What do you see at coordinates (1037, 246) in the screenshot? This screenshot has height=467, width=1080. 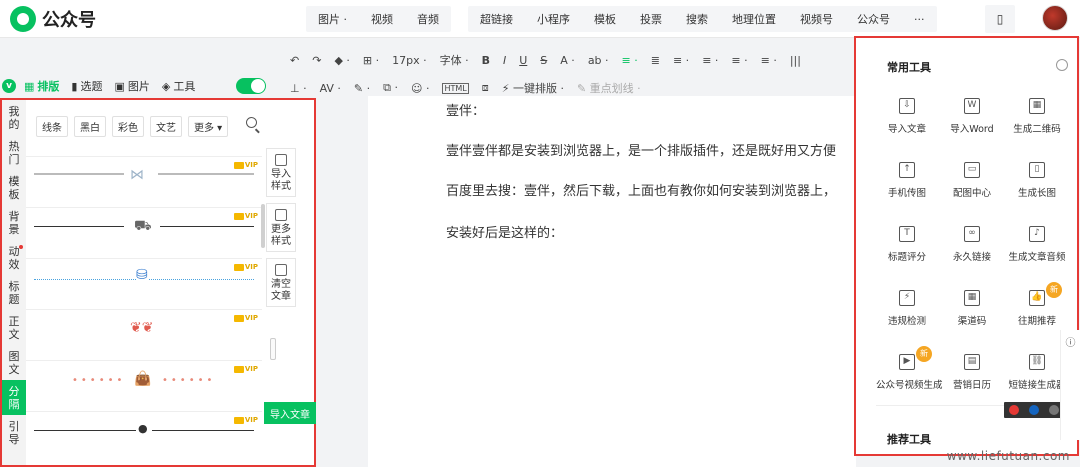 I see `tool-audio: ♪ 生成文章音频` at bounding box center [1037, 246].